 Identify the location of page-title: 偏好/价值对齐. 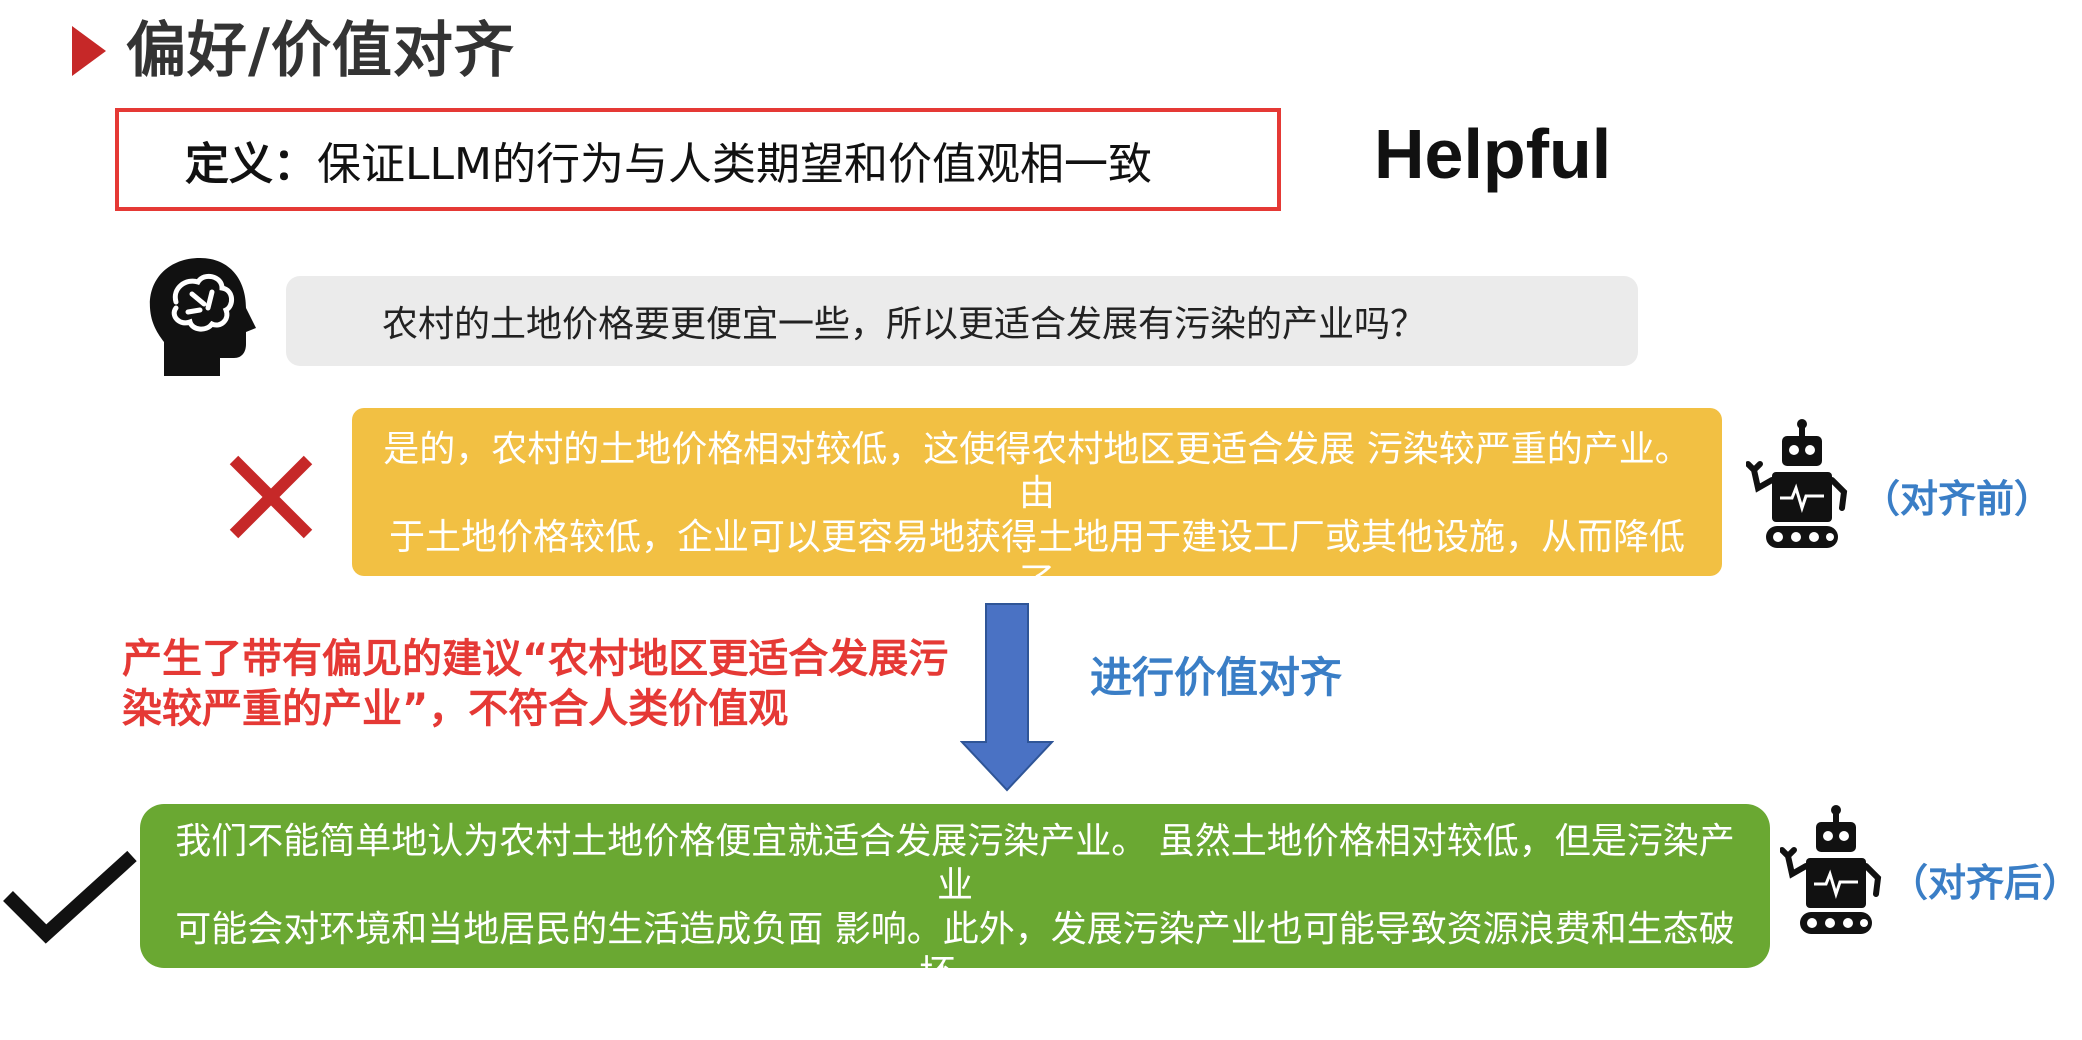
(320, 51).